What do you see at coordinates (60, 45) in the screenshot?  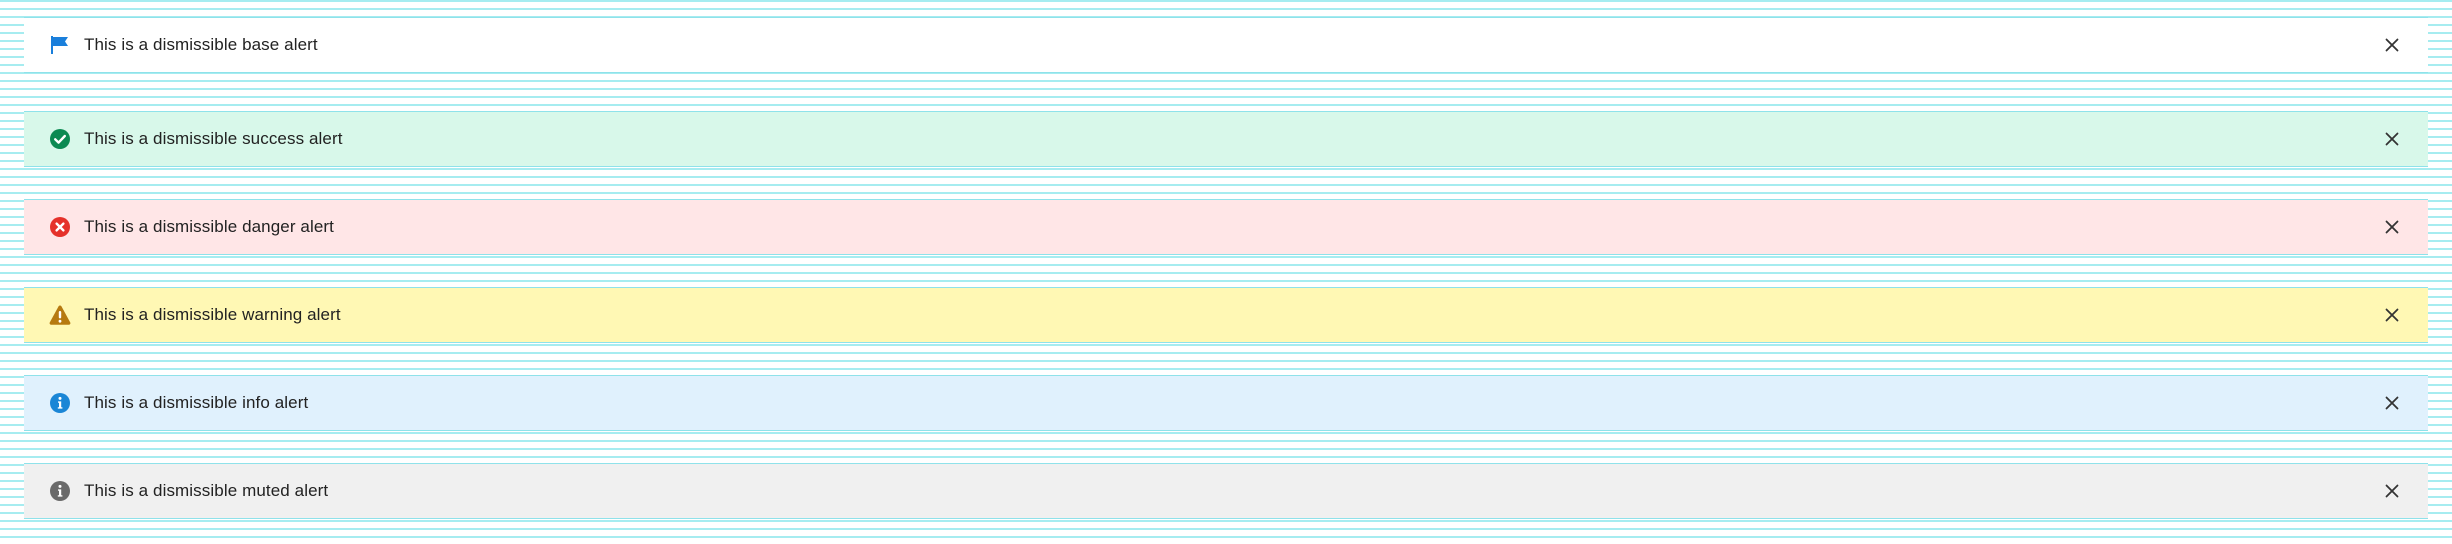 I see `flag-icon` at bounding box center [60, 45].